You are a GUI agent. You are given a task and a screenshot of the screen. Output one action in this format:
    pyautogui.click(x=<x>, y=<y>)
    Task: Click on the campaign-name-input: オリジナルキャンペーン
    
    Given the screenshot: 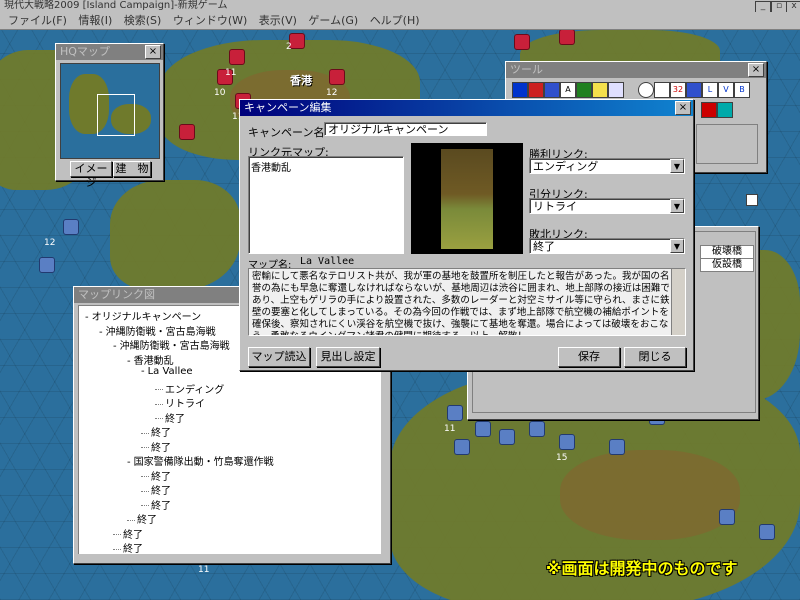 What is the action you would take?
    pyautogui.click(x=405, y=129)
    